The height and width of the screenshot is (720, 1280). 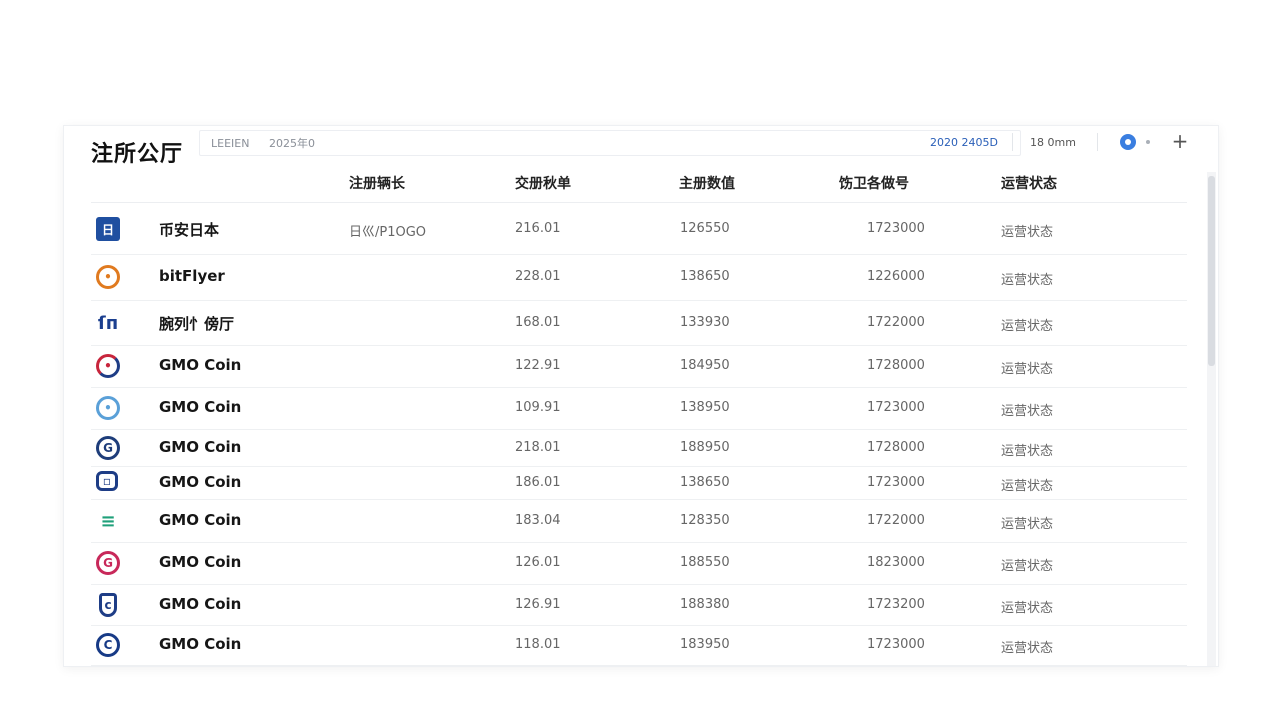 I want to click on table-row: c GMO Coin 126.91 188380 1723200 运营状态, so click(x=639, y=605).